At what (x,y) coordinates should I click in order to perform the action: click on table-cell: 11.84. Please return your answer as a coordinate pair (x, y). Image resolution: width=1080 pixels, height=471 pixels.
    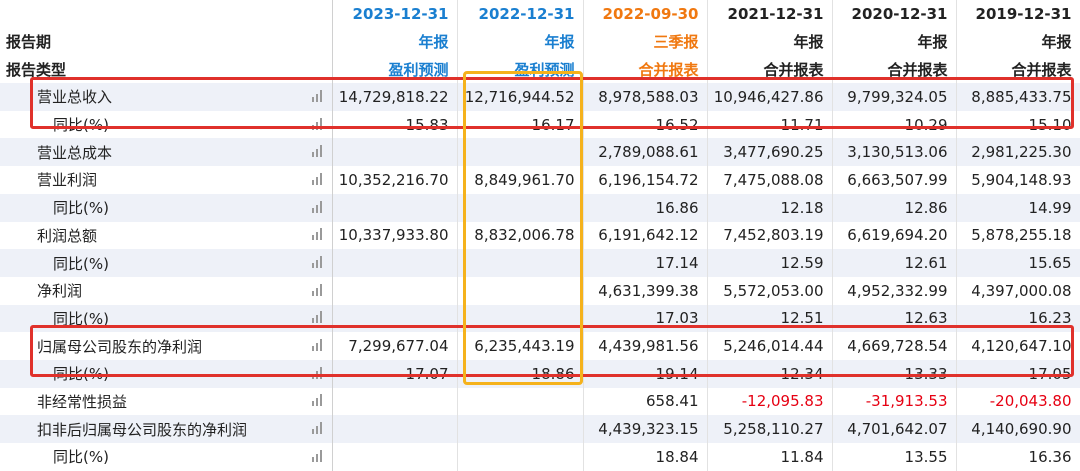
    Looking at the image, I should click on (770, 457).